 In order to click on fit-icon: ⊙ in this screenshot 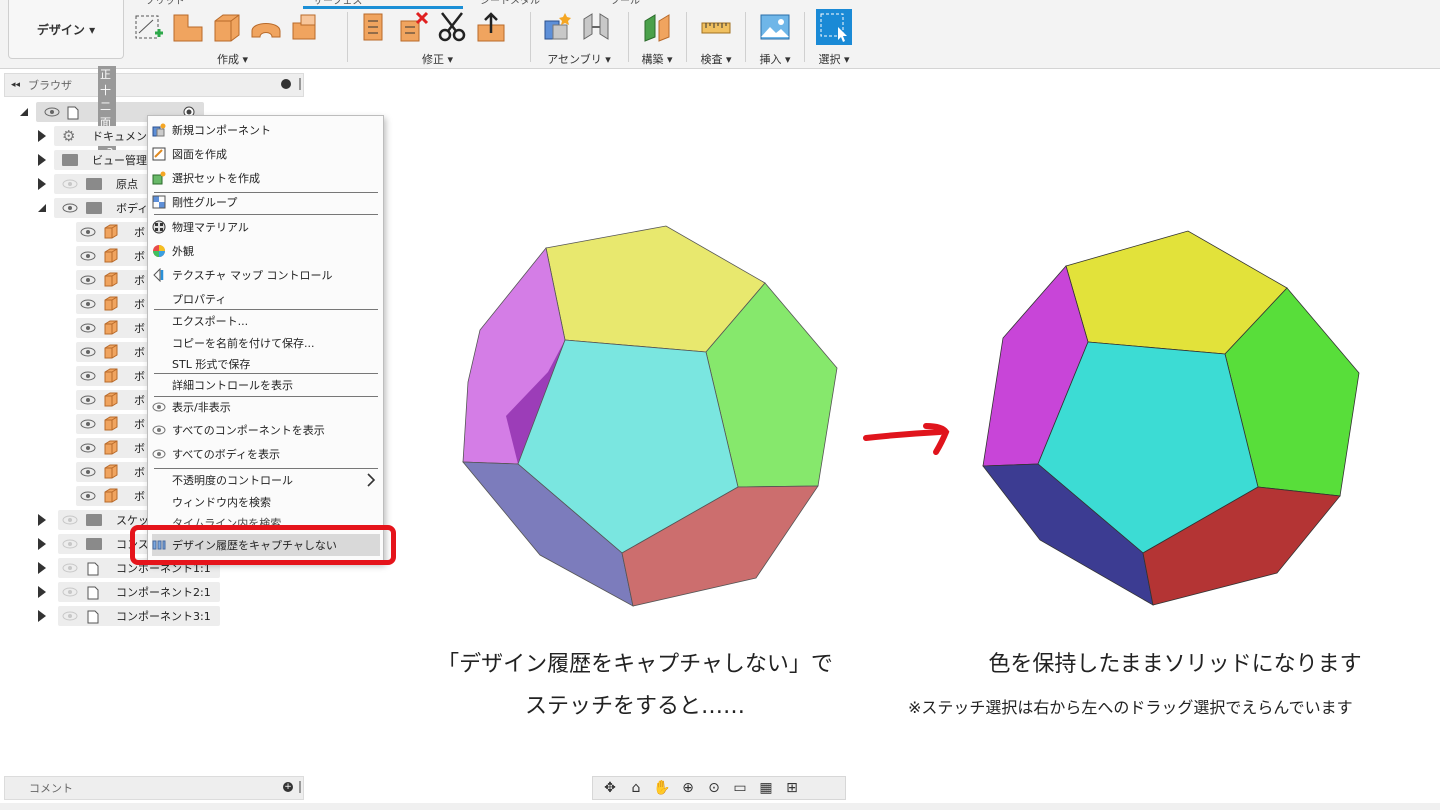, I will do `click(714, 788)`.